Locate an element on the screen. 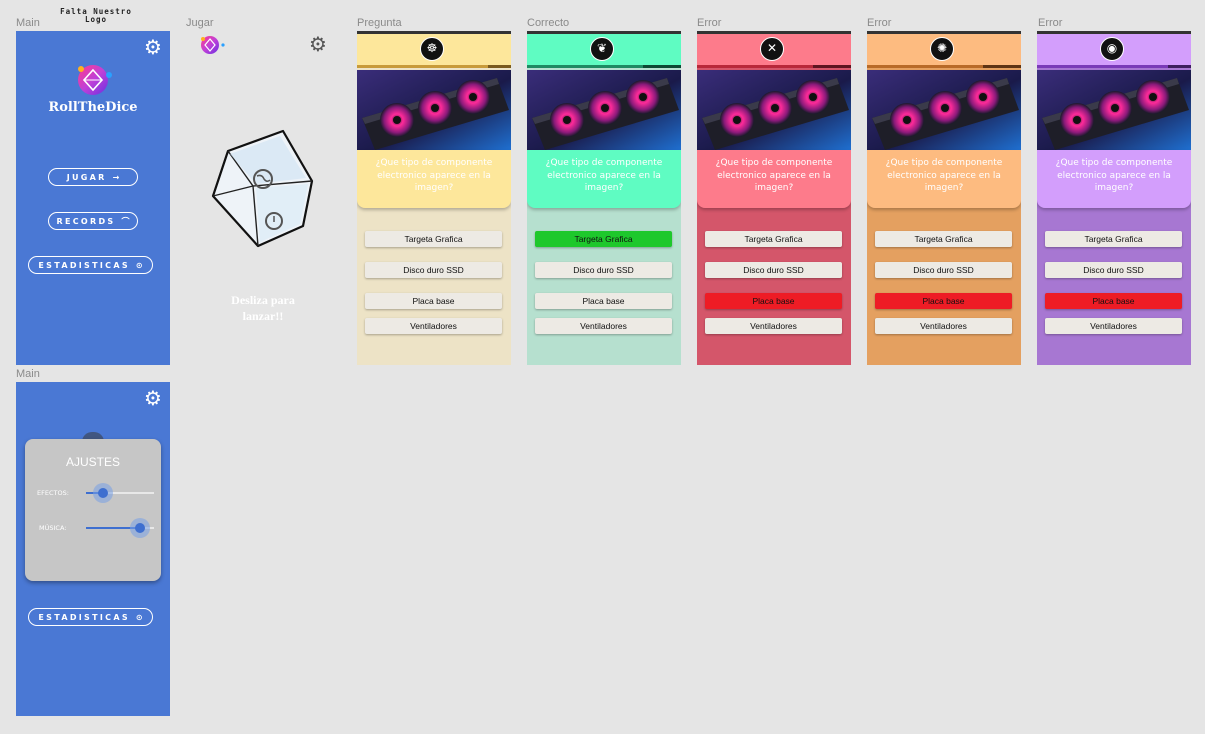 Image resolution: width=1205 pixels, height=734 pixels. gauge-icon: ⌒ is located at coordinates (125, 221).